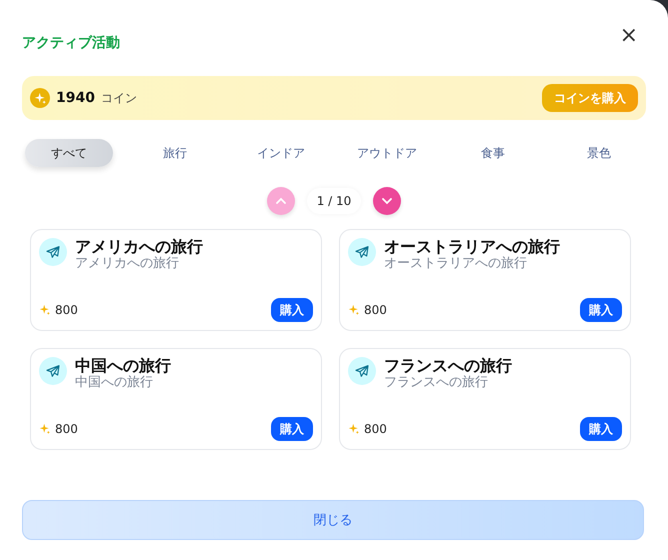 This screenshot has width=668, height=560. What do you see at coordinates (114, 382) in the screenshot?
I see `card-subtitle: 中国への旅行` at bounding box center [114, 382].